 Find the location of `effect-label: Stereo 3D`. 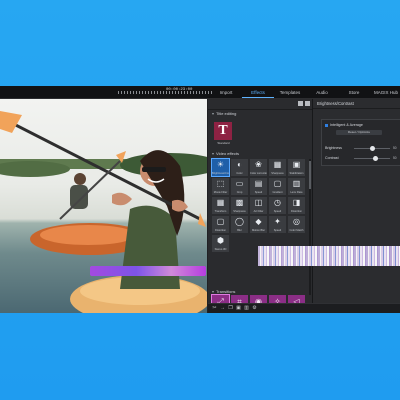

effect-label: Stereo 3D is located at coordinates (220, 249).